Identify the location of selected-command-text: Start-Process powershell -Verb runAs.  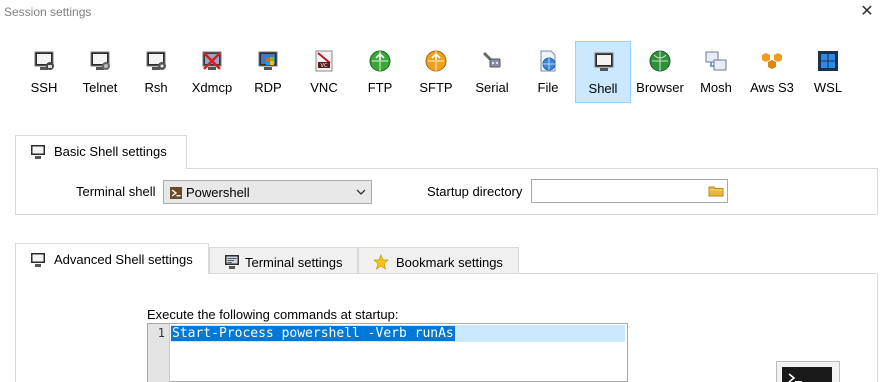
(313, 333).